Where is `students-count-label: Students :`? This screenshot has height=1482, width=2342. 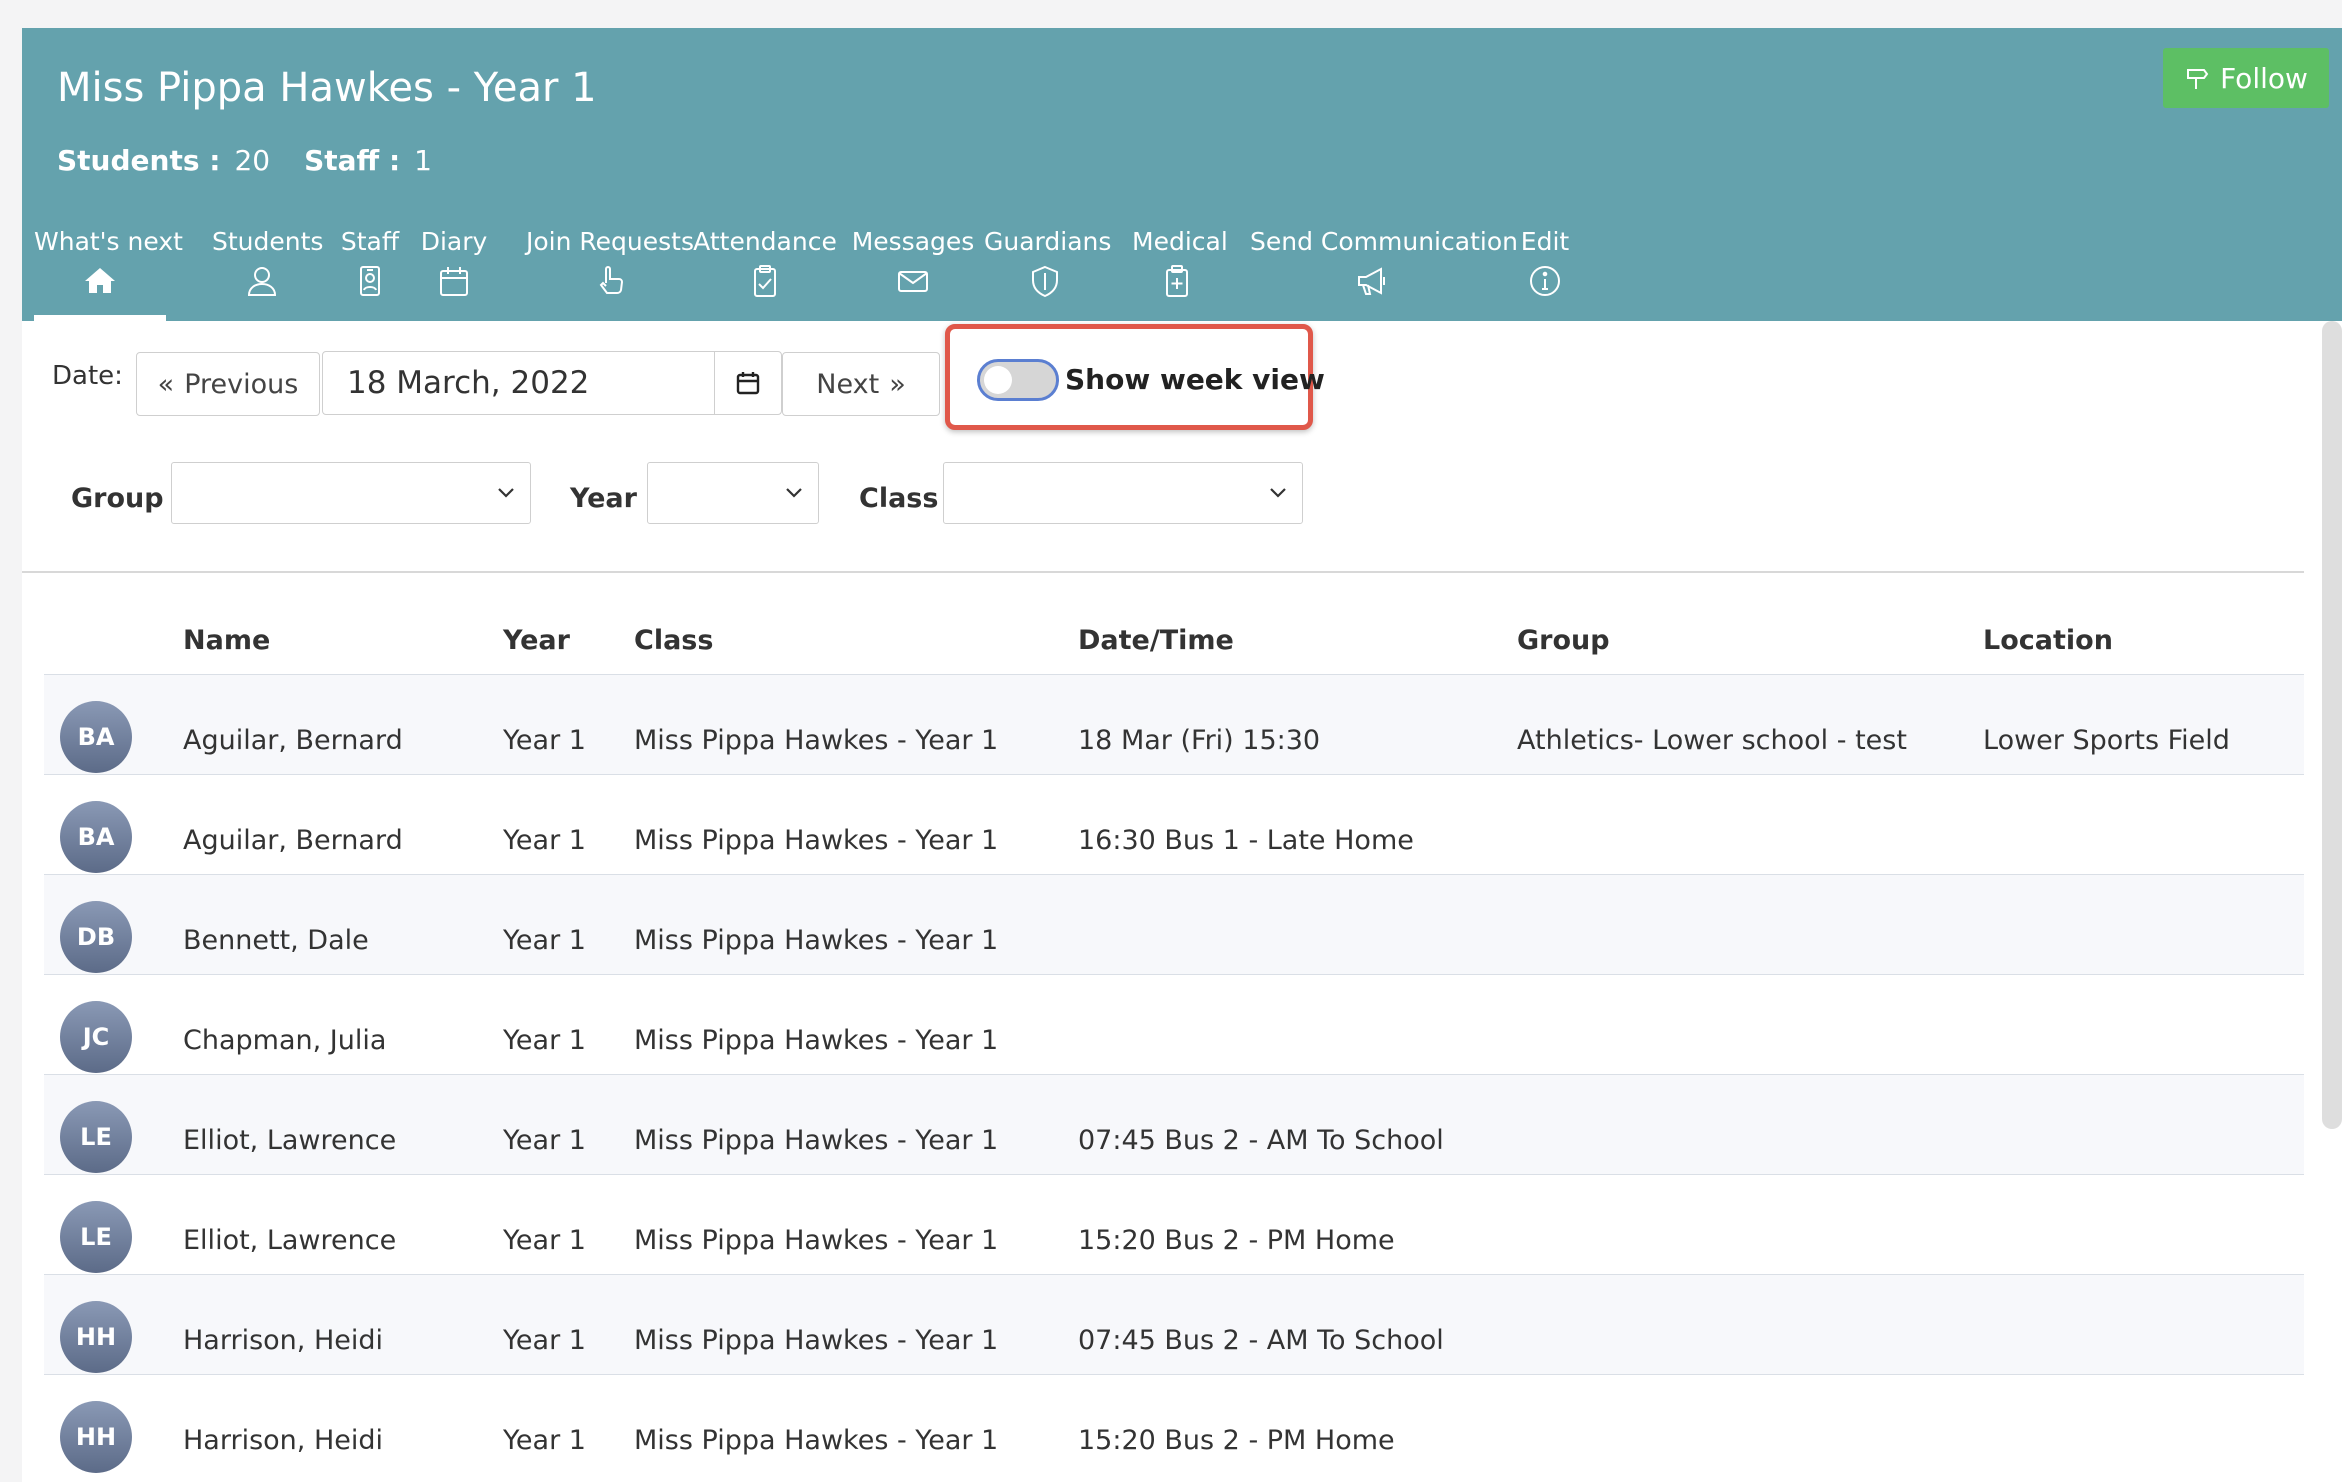
students-count-label: Students : is located at coordinates (139, 160).